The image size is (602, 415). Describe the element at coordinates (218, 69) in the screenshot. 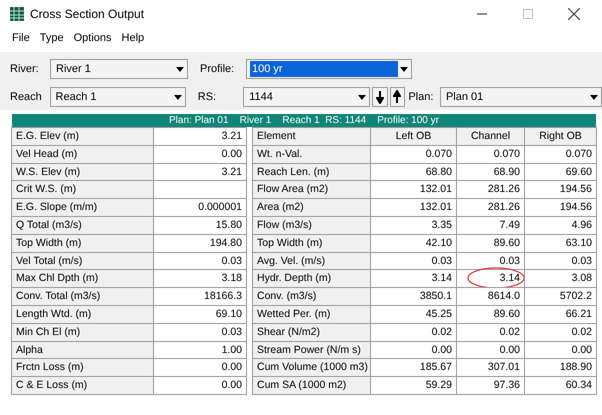

I see `field-label: Profile:` at that location.